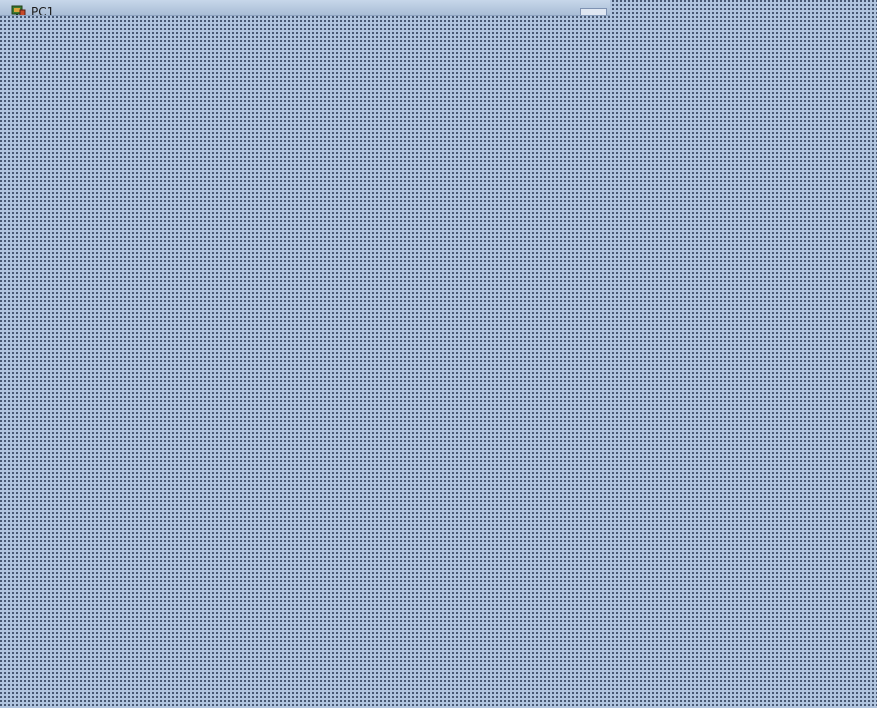 The width and height of the screenshot is (877, 708). What do you see at coordinates (43, 10) in the screenshot?
I see `window-title: PC1` at bounding box center [43, 10].